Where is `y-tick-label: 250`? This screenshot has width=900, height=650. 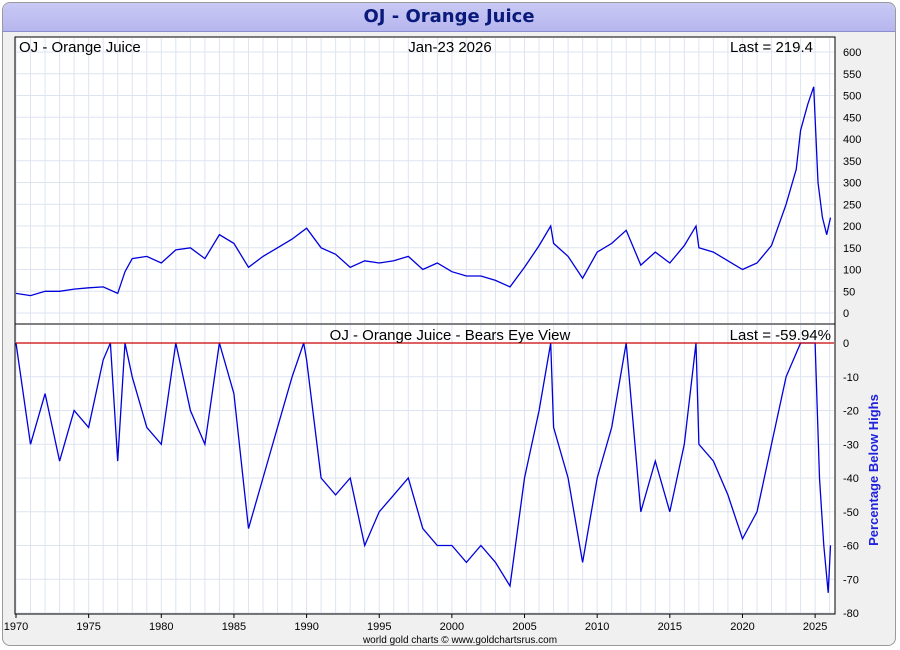 y-tick-label: 250 is located at coordinates (852, 205).